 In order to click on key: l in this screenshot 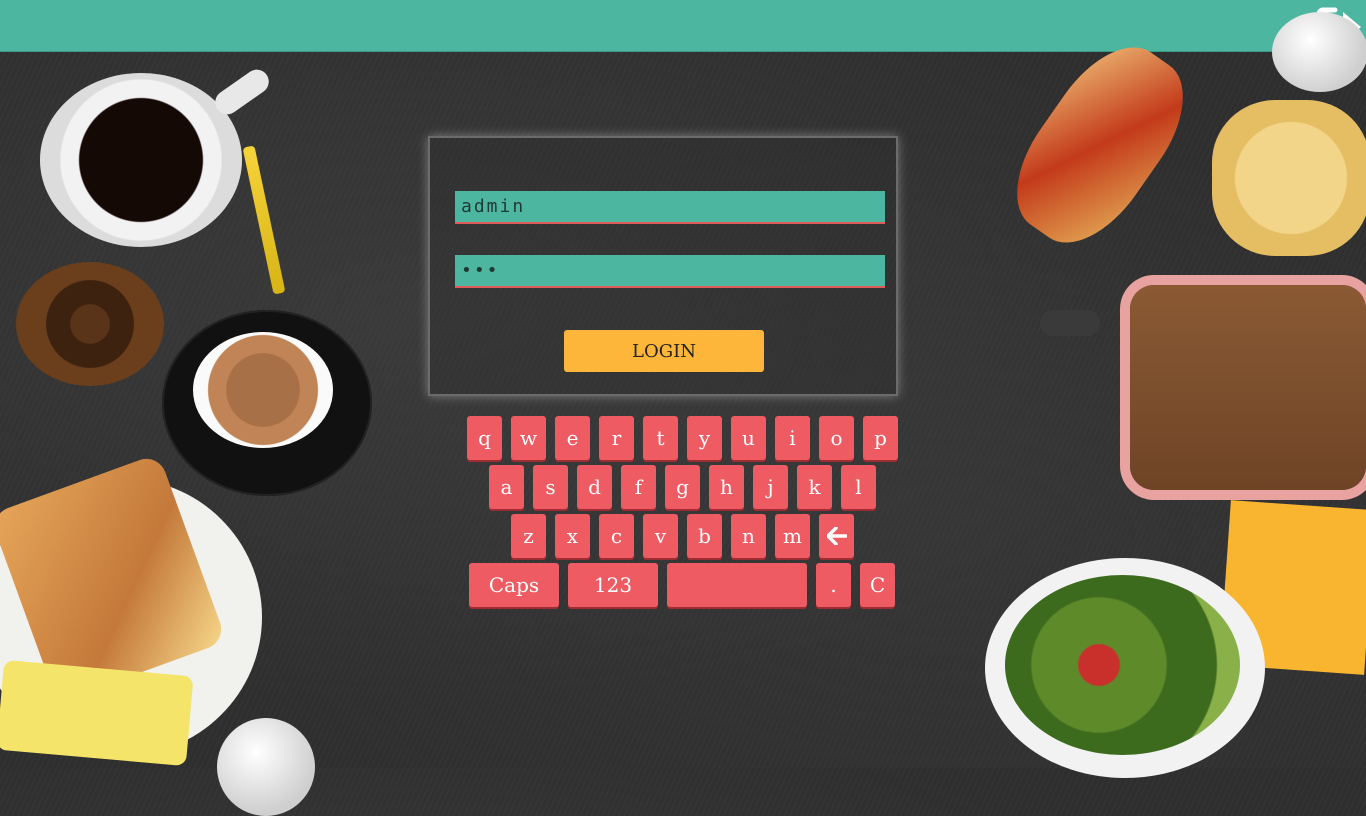, I will do `click(858, 487)`.